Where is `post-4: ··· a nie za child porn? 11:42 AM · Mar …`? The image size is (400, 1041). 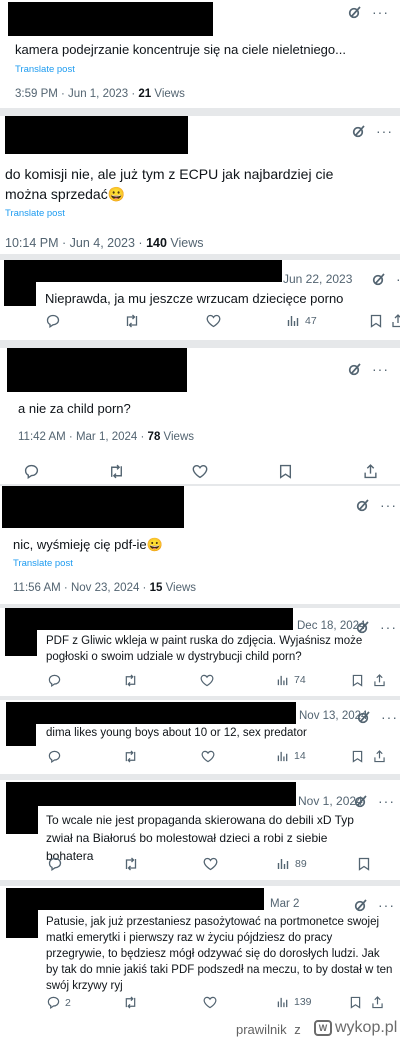 post-4: ··· a nie za child porn? 11:42 AM · Mar … is located at coordinates (200, 416).